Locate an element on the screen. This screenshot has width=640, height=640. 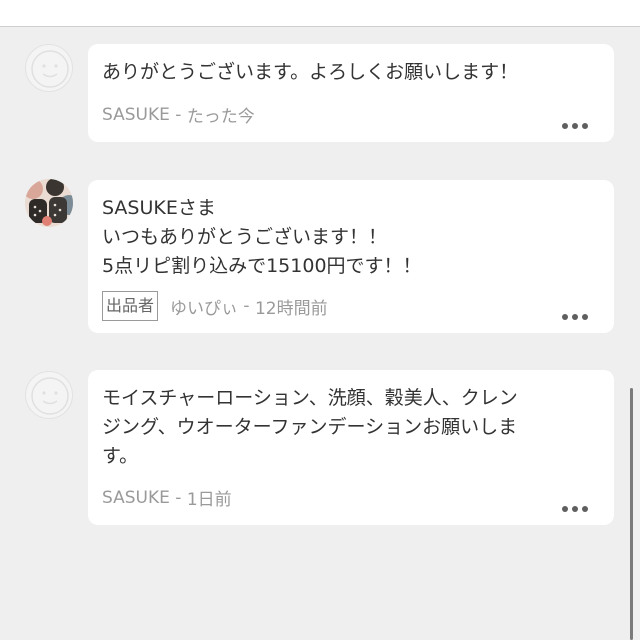
comment-message-line: モイスチャーローション、洗顔、穀美人、クレン is located at coordinates (310, 398).